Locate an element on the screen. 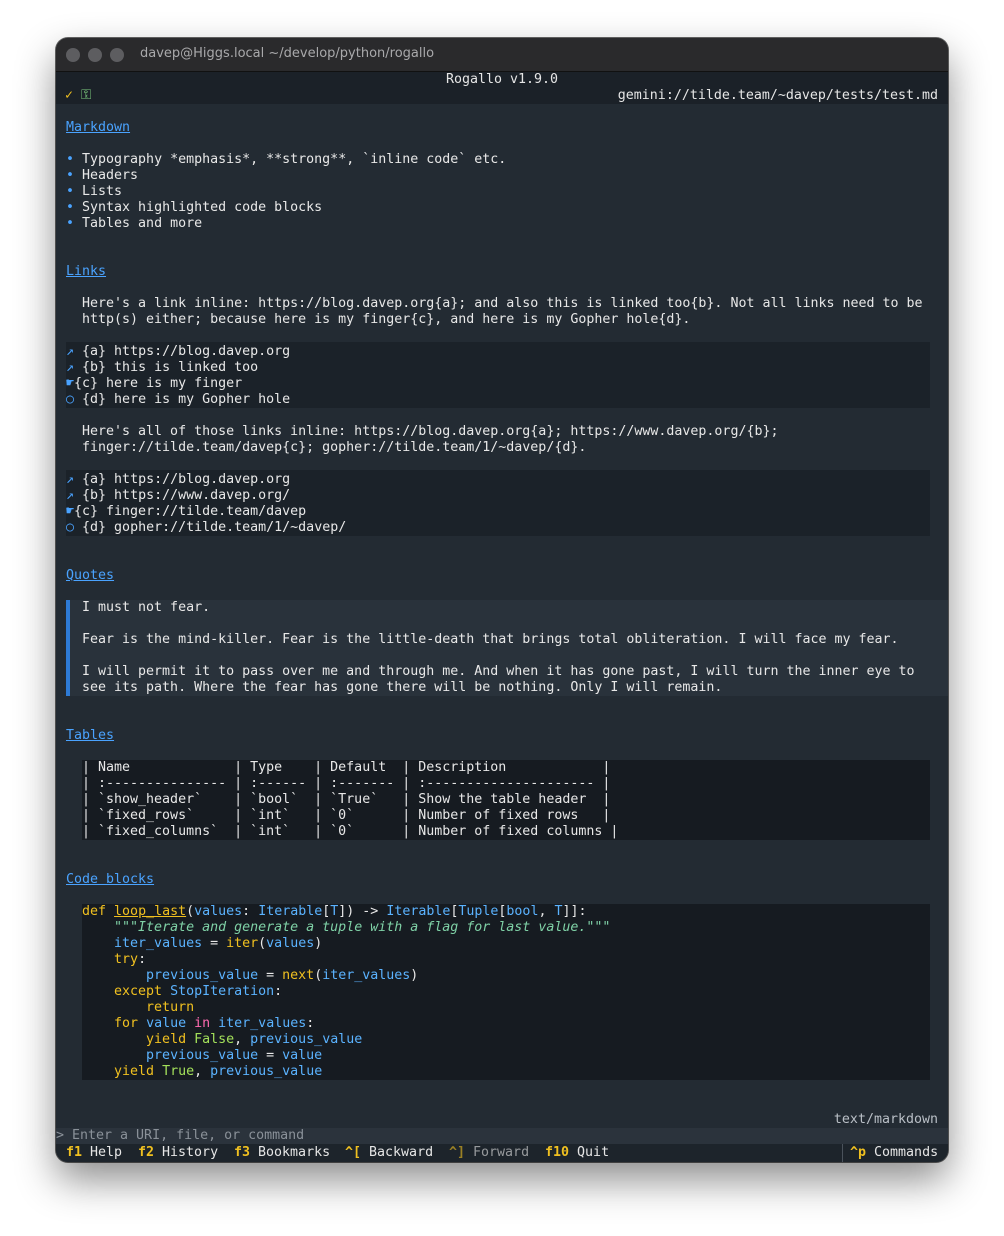 The image size is (1004, 1236). code-line: return is located at coordinates (170, 1007).